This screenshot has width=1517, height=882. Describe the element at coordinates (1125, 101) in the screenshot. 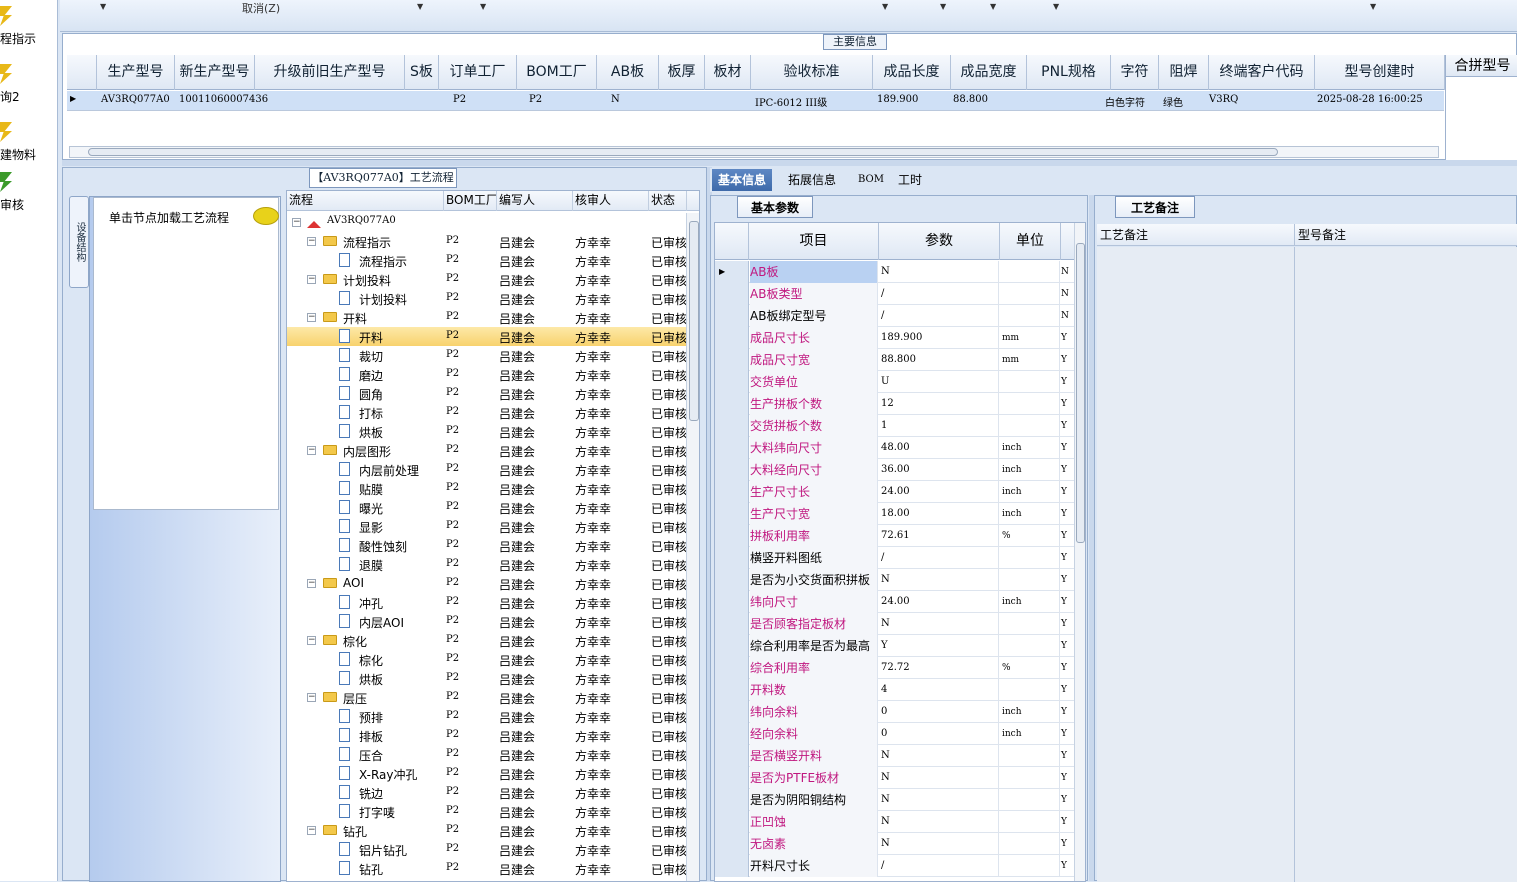

I see `cell-字符: 白色字符` at that location.